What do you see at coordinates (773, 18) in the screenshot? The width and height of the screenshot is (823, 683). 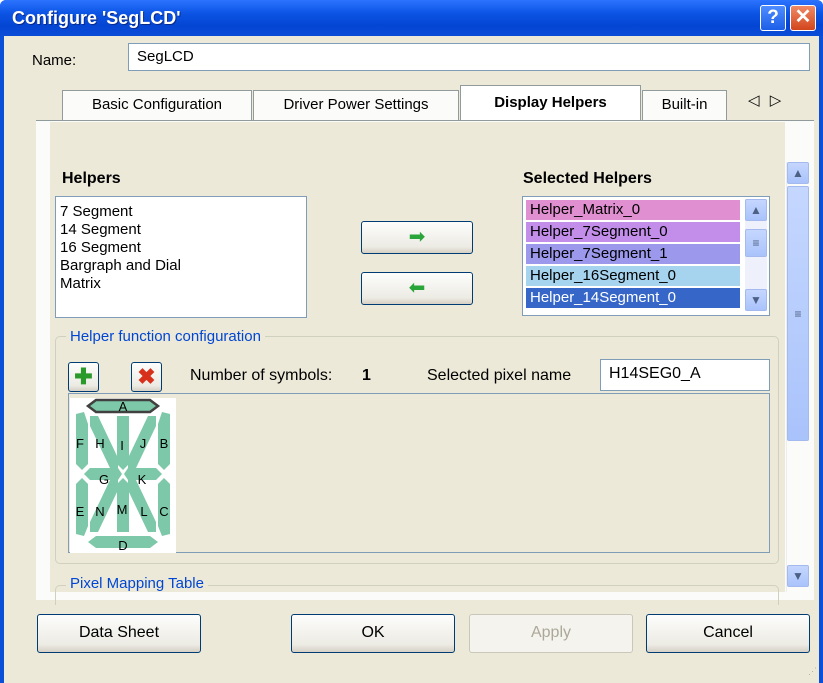 I see `help-button: ?` at bounding box center [773, 18].